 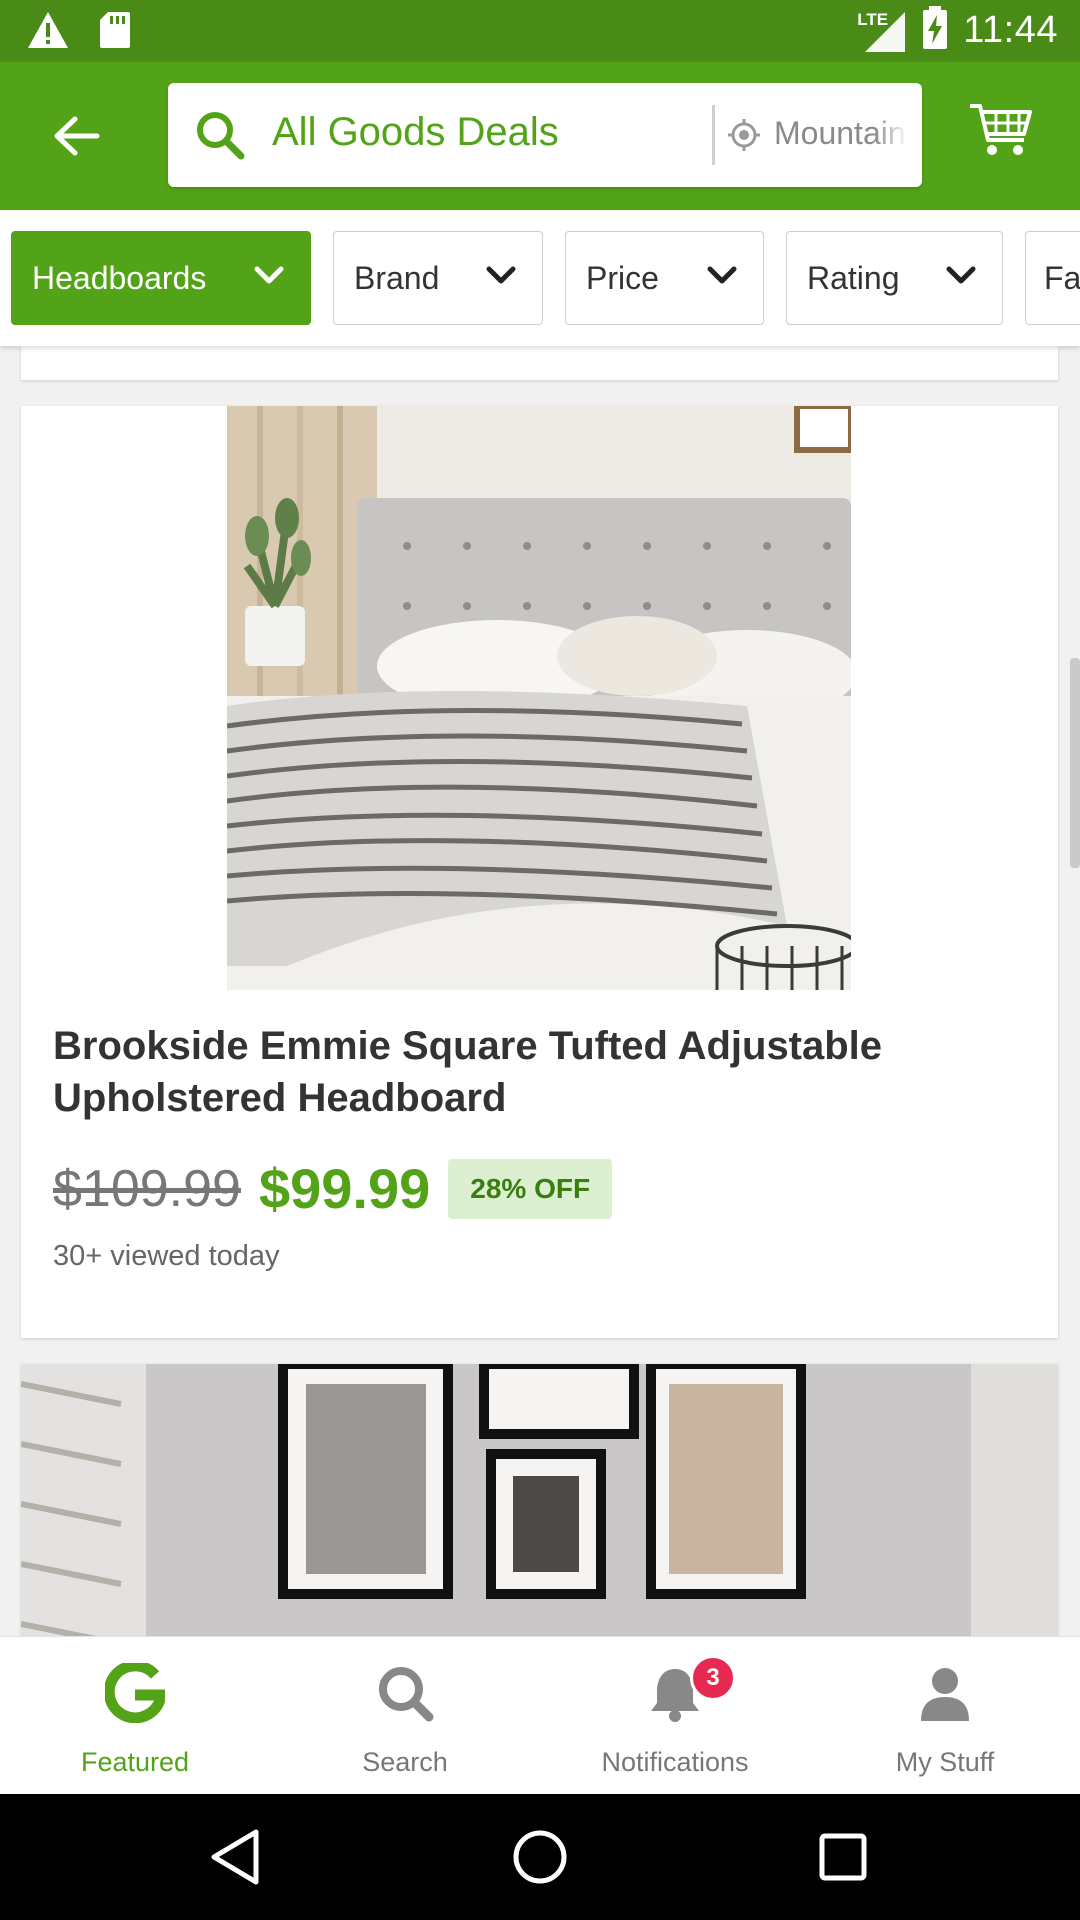 I want to click on back-arrow-icon, so click(x=77, y=136).